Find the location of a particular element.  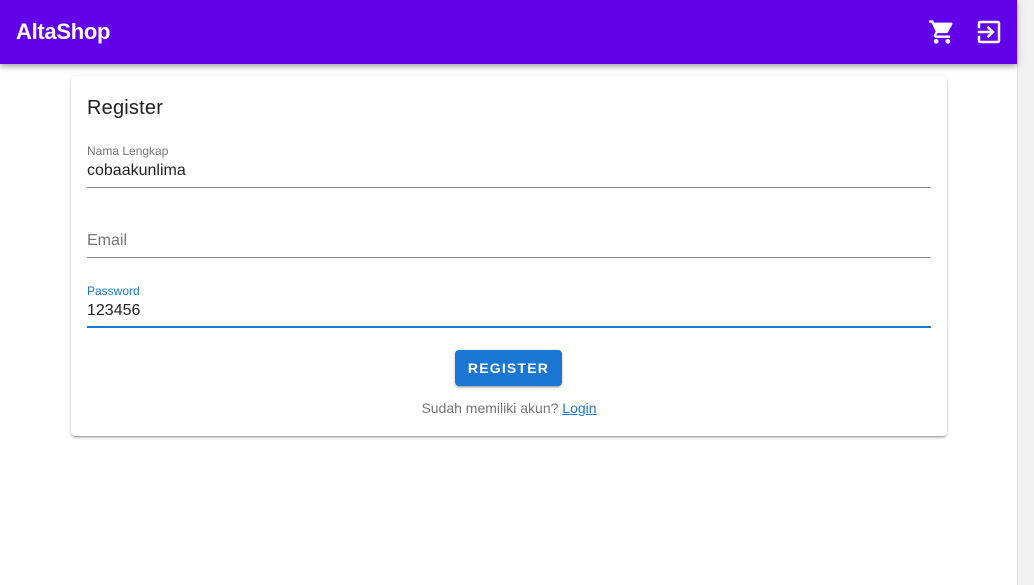

card-title: Register is located at coordinates (125, 108).